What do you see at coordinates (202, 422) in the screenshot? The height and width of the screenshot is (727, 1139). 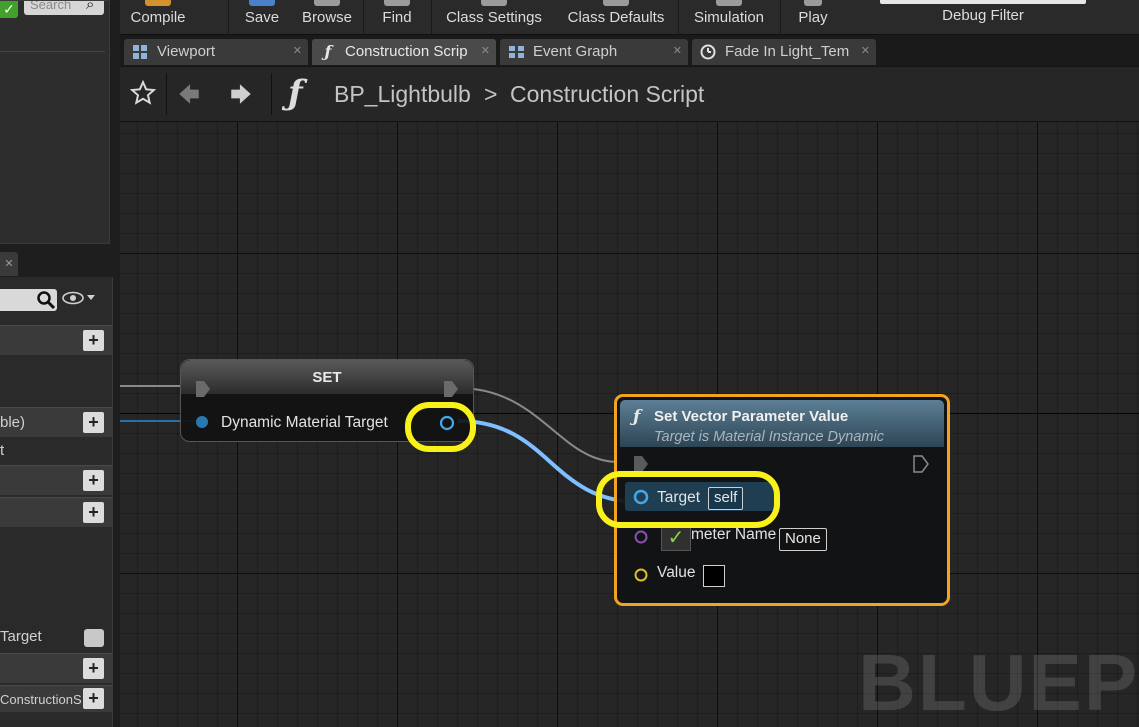 I see `input-pin-icon` at bounding box center [202, 422].